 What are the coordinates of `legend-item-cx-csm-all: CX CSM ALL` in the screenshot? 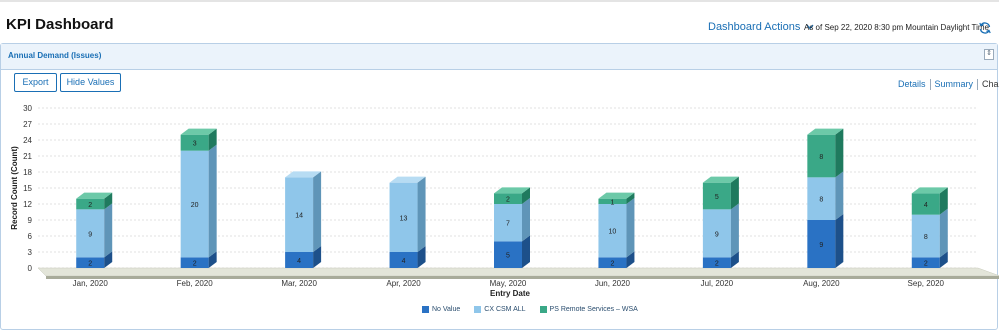 It's located at (500, 309).